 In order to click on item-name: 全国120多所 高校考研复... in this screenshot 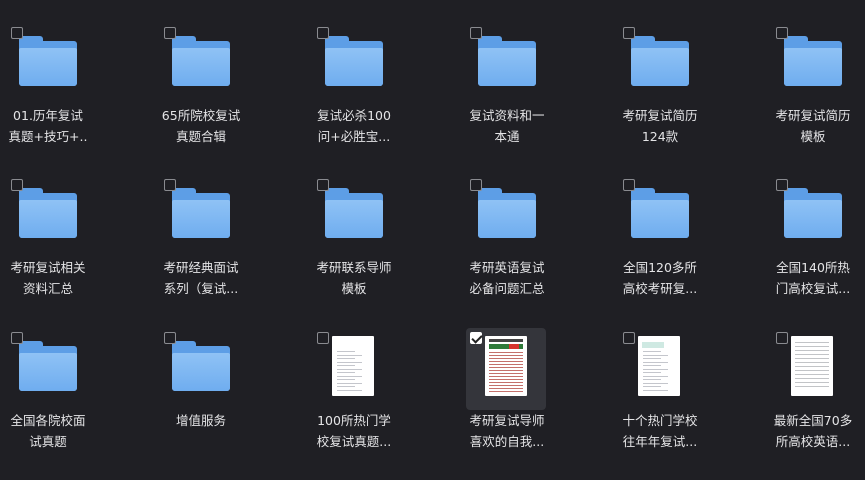, I will do `click(660, 278)`.